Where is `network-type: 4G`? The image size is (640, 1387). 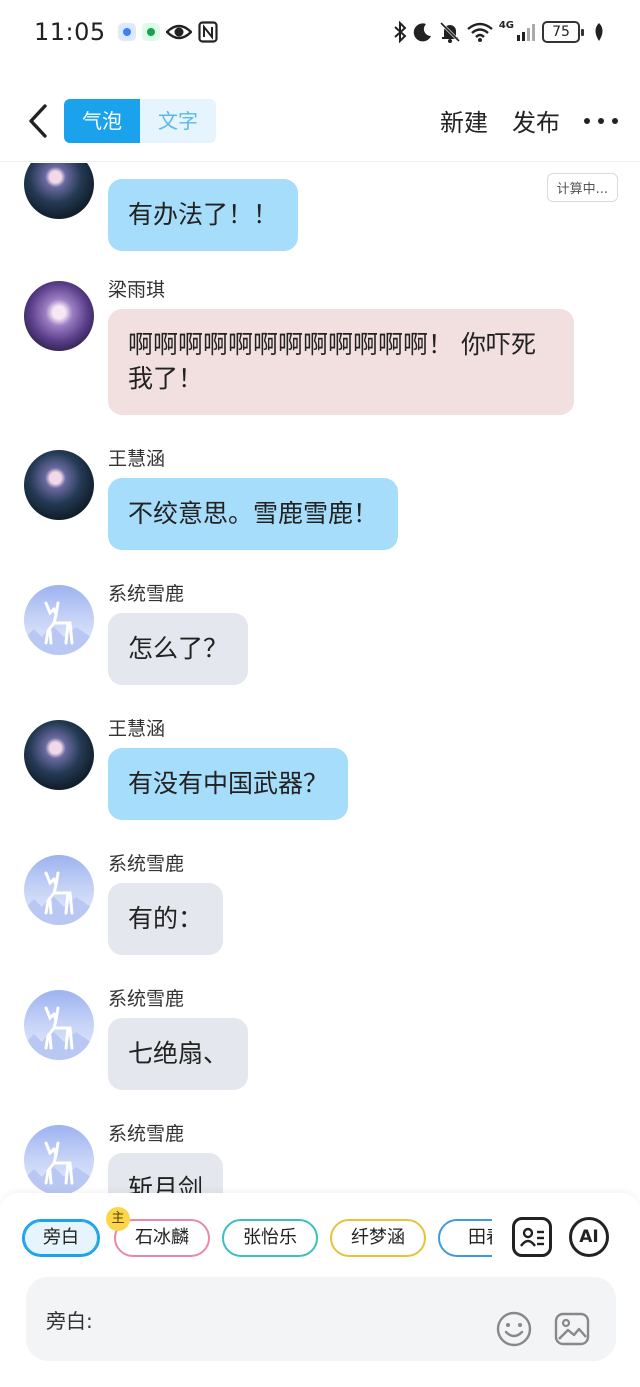 network-type: 4G is located at coordinates (506, 25).